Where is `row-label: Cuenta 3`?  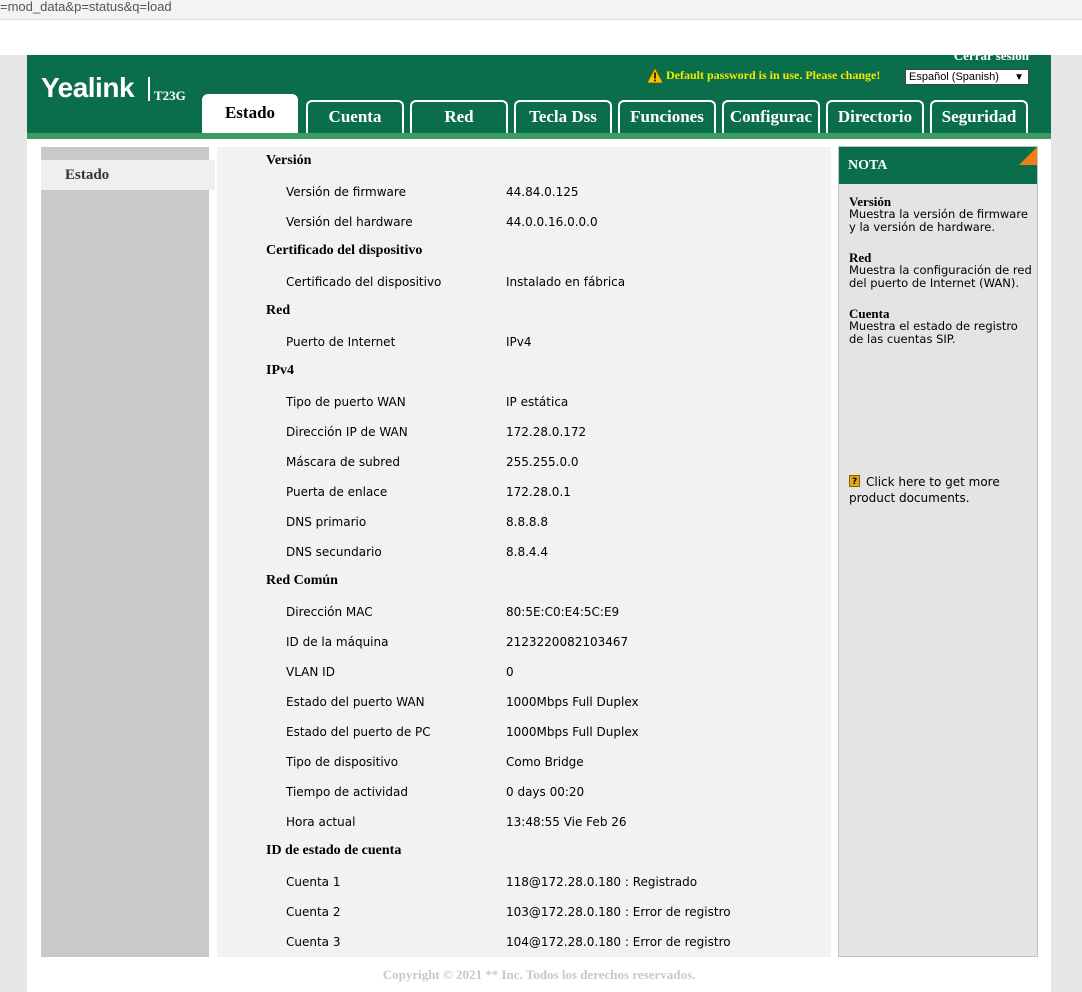
row-label: Cuenta 3 is located at coordinates (313, 942).